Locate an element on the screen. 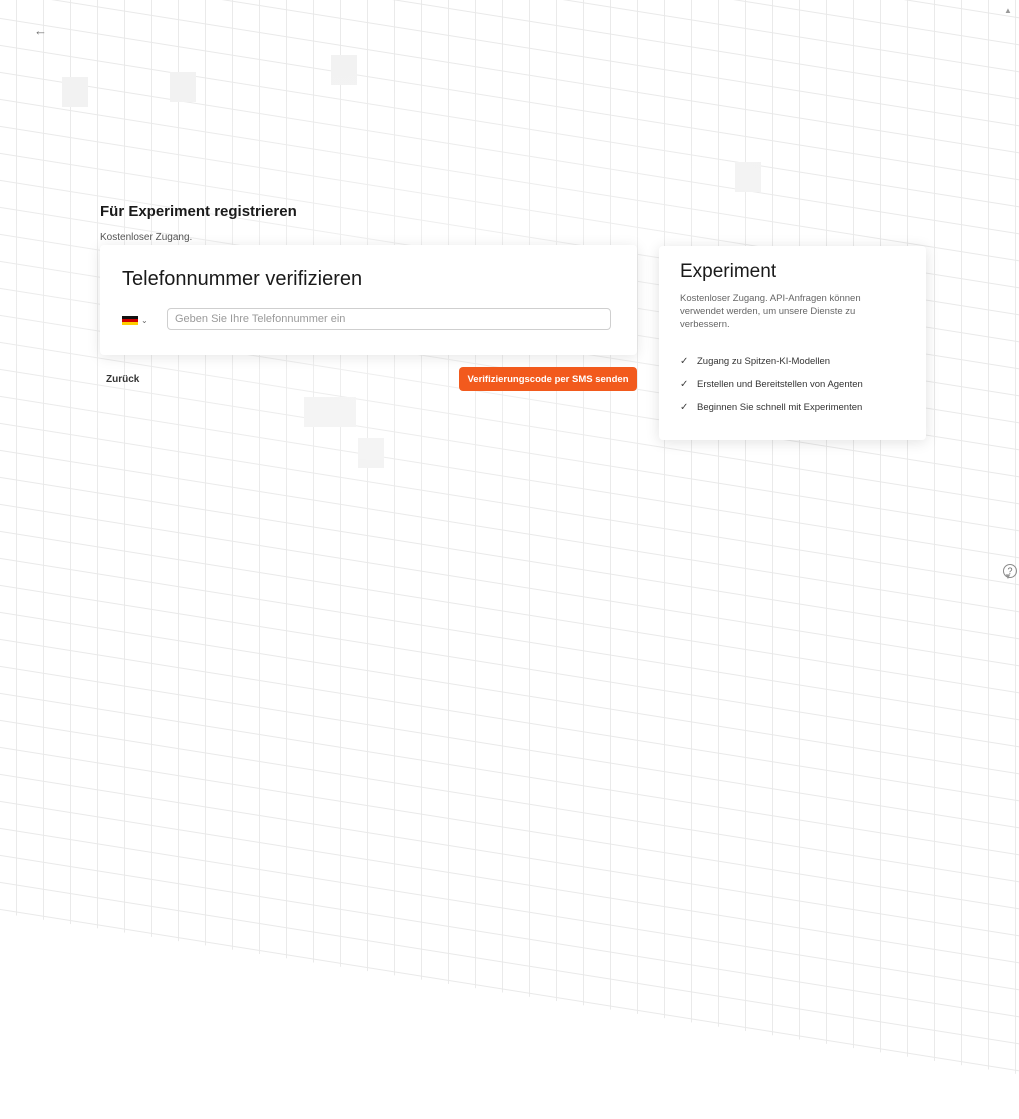 The height and width of the screenshot is (1119, 1019). send-sms-code-button: Verifizierungscode per SMS senden is located at coordinates (548, 379).